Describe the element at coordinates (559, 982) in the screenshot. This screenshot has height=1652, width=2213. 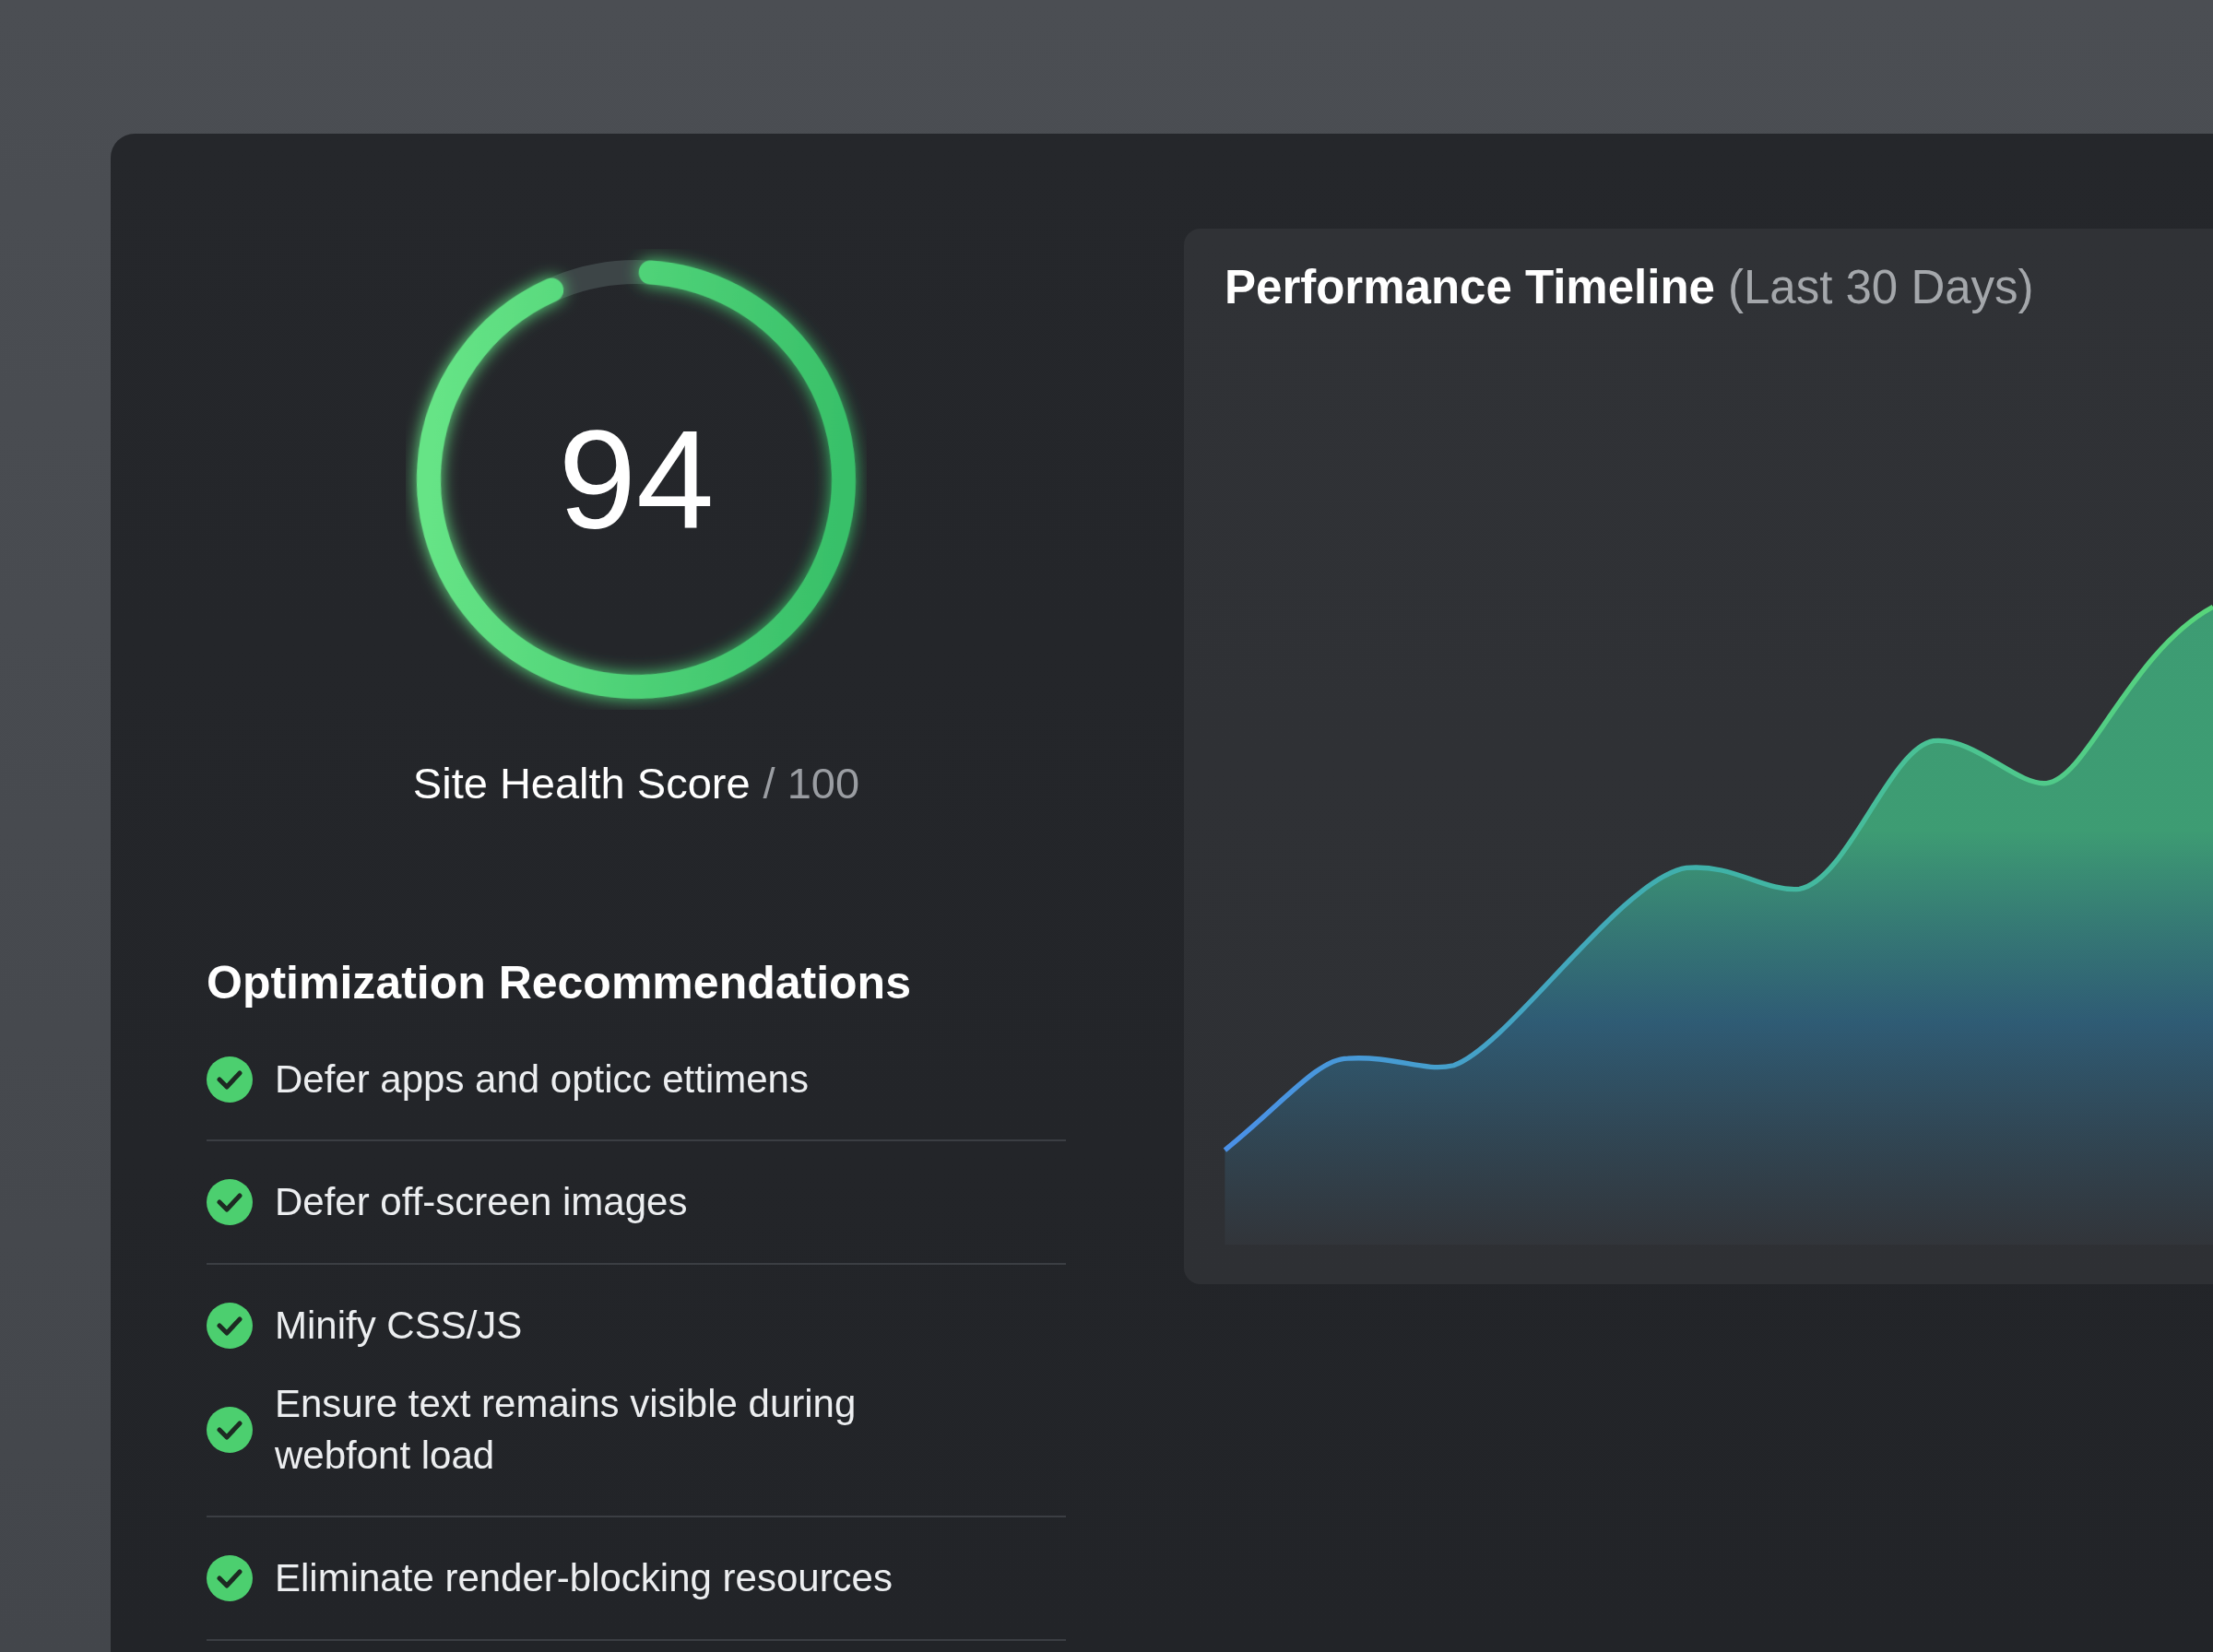
I see `section-heading: Optimization Recommendations` at that location.